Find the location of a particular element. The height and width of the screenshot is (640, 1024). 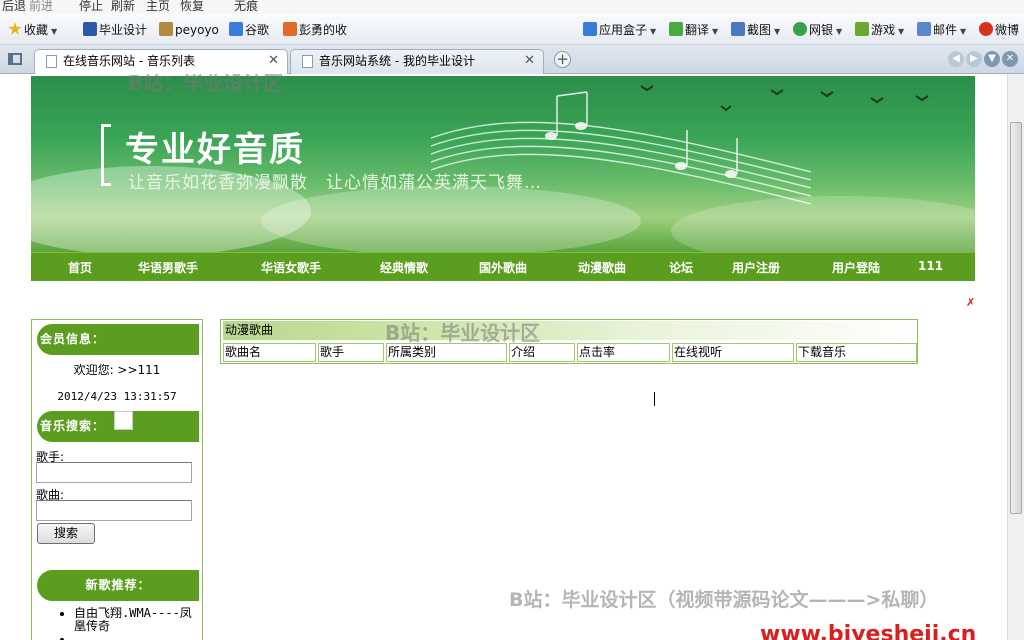

category-title: 动漫歌曲 is located at coordinates (569, 330).